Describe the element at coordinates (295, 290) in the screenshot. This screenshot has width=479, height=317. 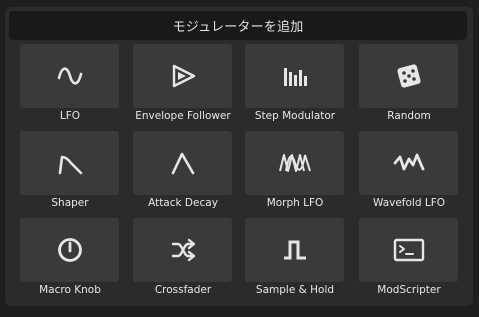
I see `sample-hold-label: Sample & Hold` at that location.